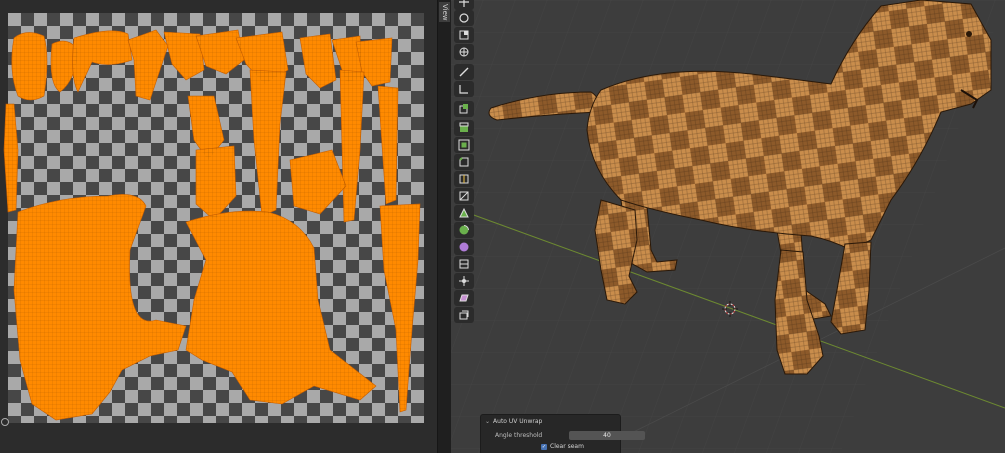 This screenshot has width=1005, height=453. What do you see at coordinates (607, 435) in the screenshot?
I see `angle-threshold-field: 40` at bounding box center [607, 435].